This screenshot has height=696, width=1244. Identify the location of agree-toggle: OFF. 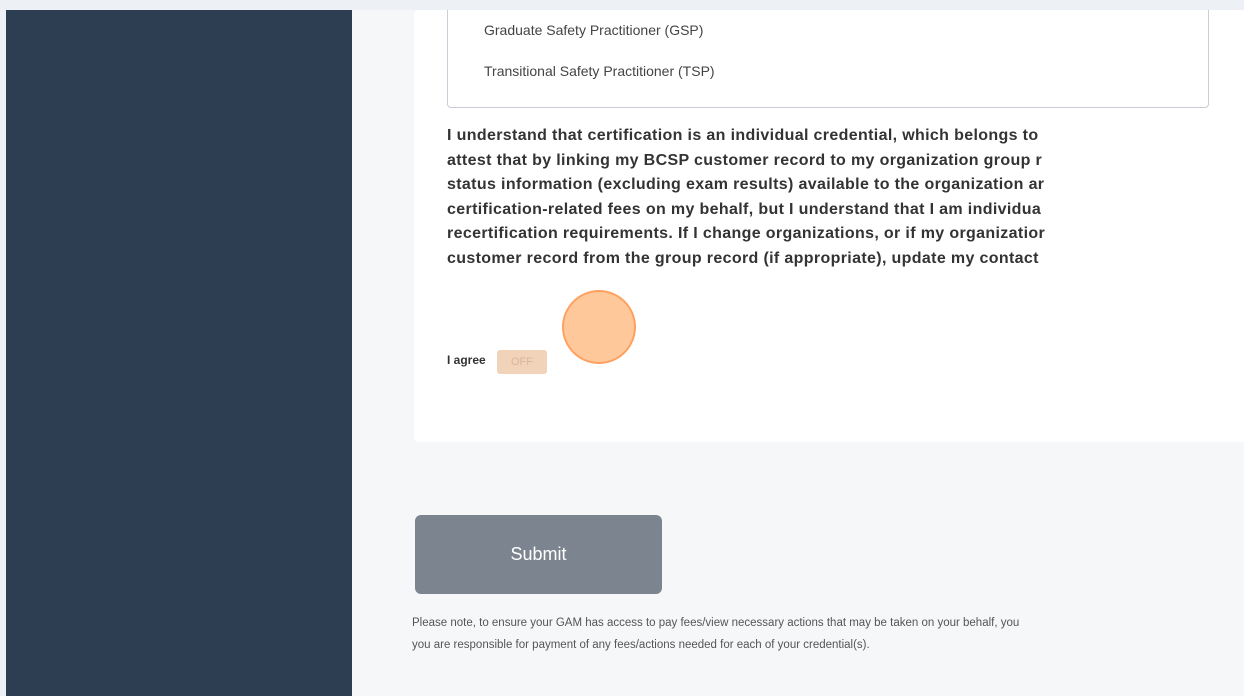
(522, 362).